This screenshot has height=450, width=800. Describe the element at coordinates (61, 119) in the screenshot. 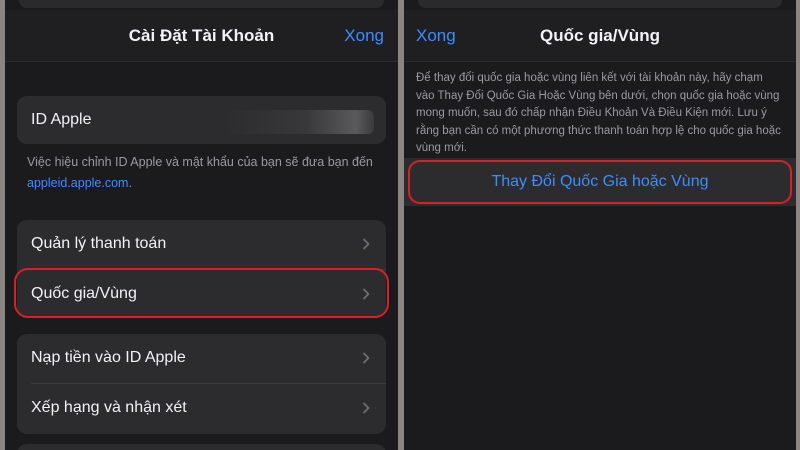

I see `apple-id-label: ID Apple` at that location.